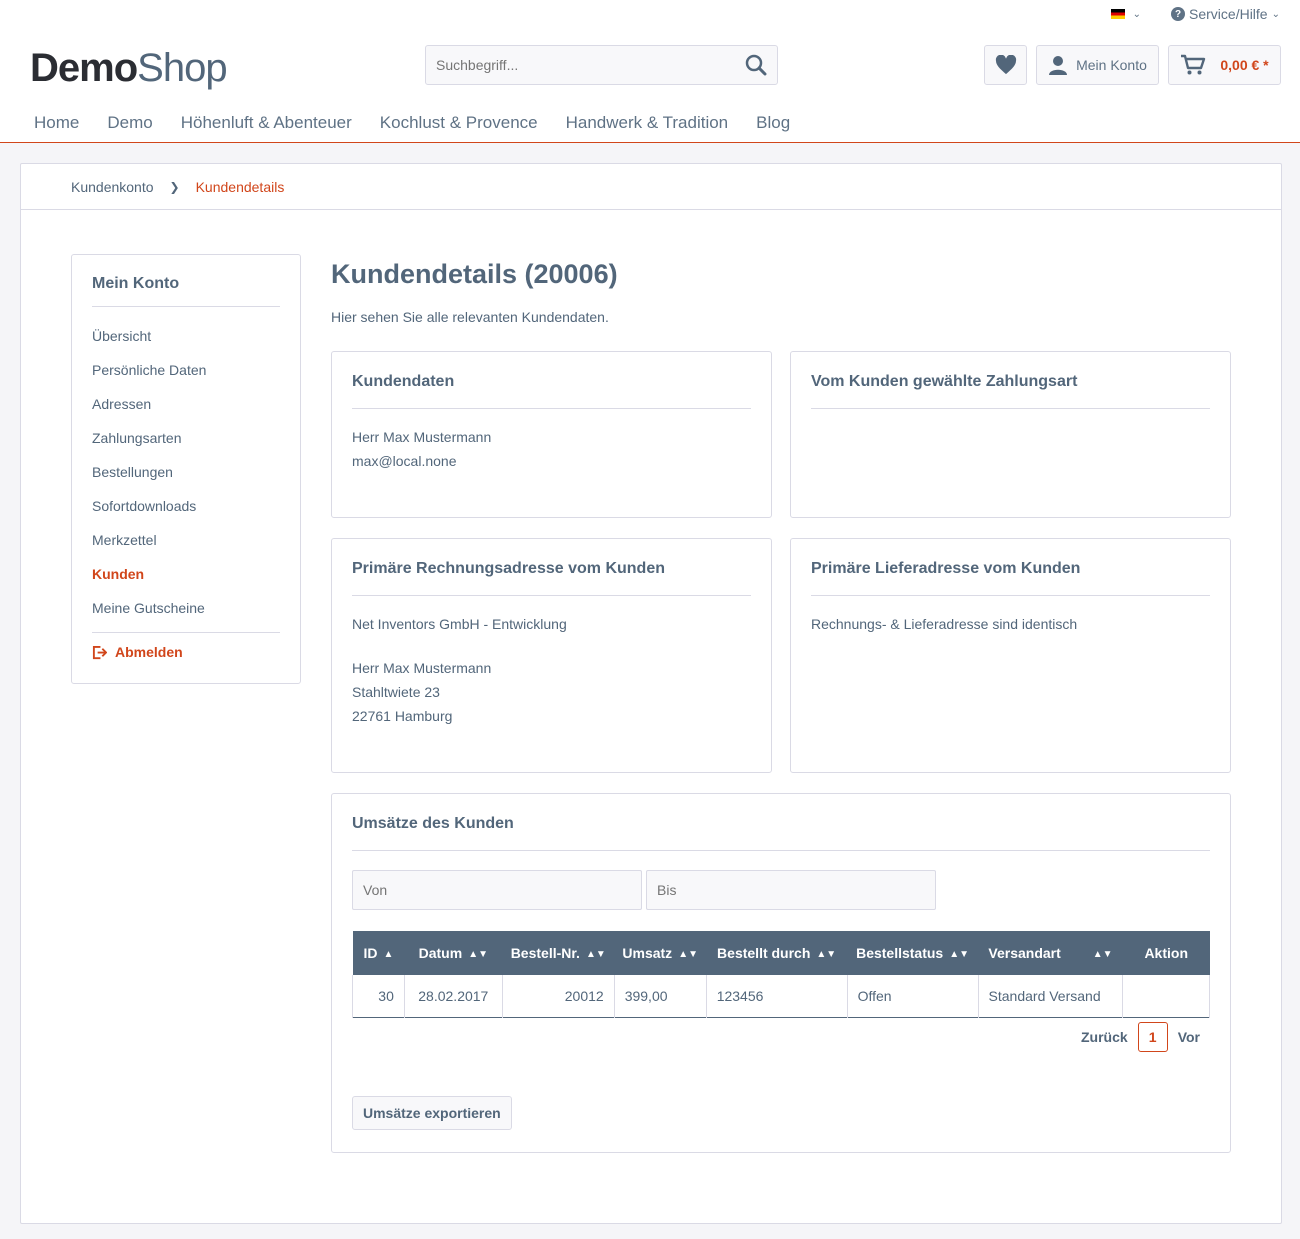 This screenshot has height=1239, width=1300. I want to click on search-box, so click(601, 65).